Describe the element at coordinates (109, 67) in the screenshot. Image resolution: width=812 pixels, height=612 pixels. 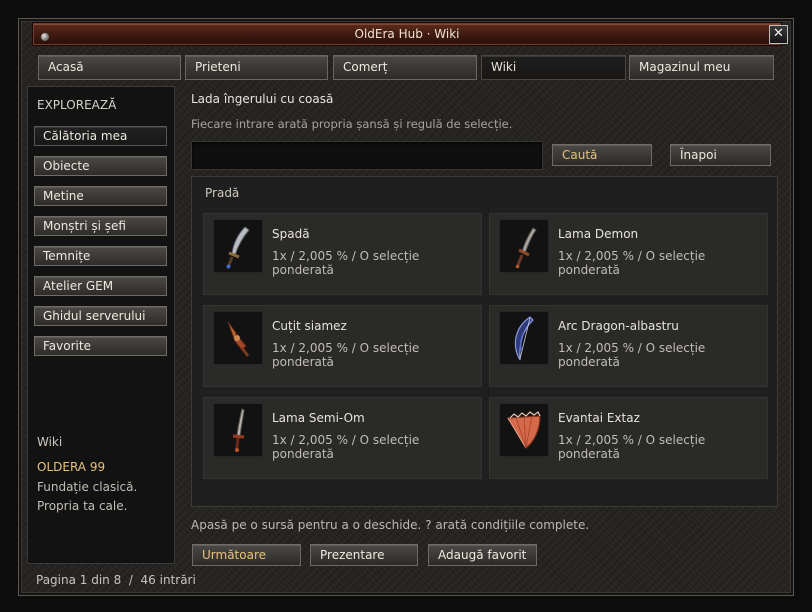
I see `tab-home: Acasă` at that location.